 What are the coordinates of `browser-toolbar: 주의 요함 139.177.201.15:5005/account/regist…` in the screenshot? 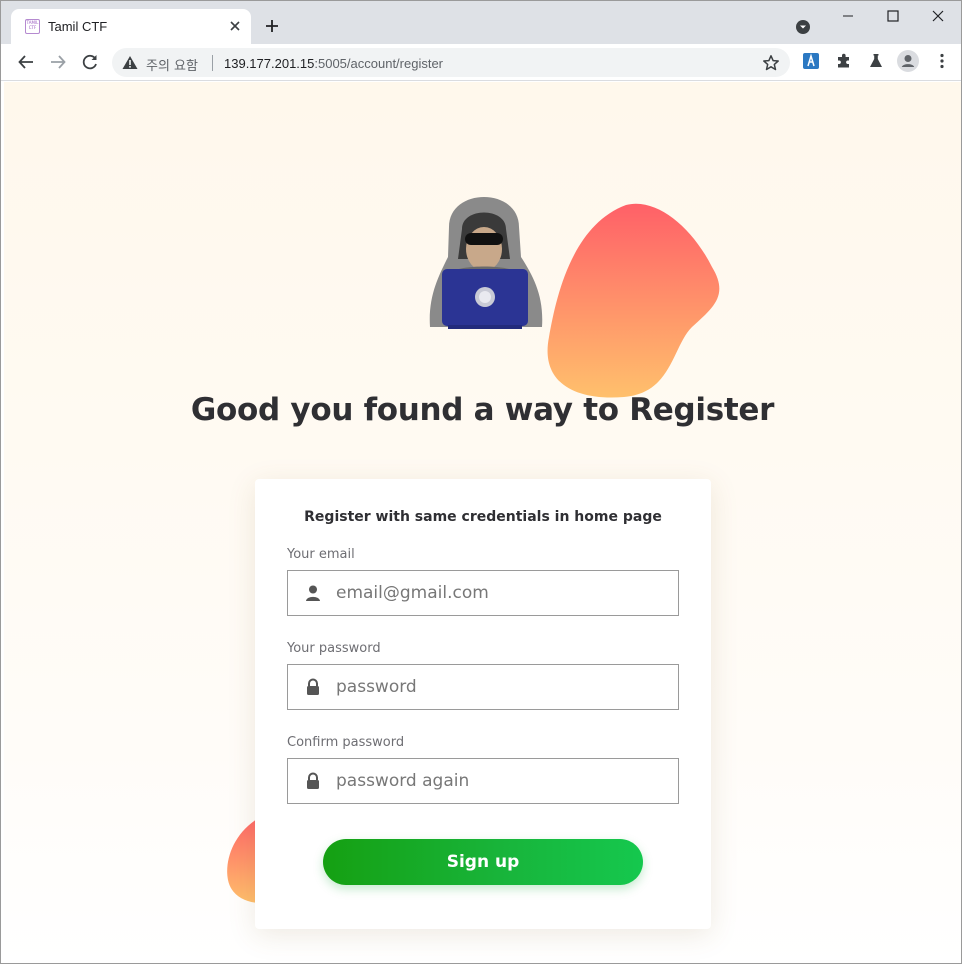 It's located at (481, 62).